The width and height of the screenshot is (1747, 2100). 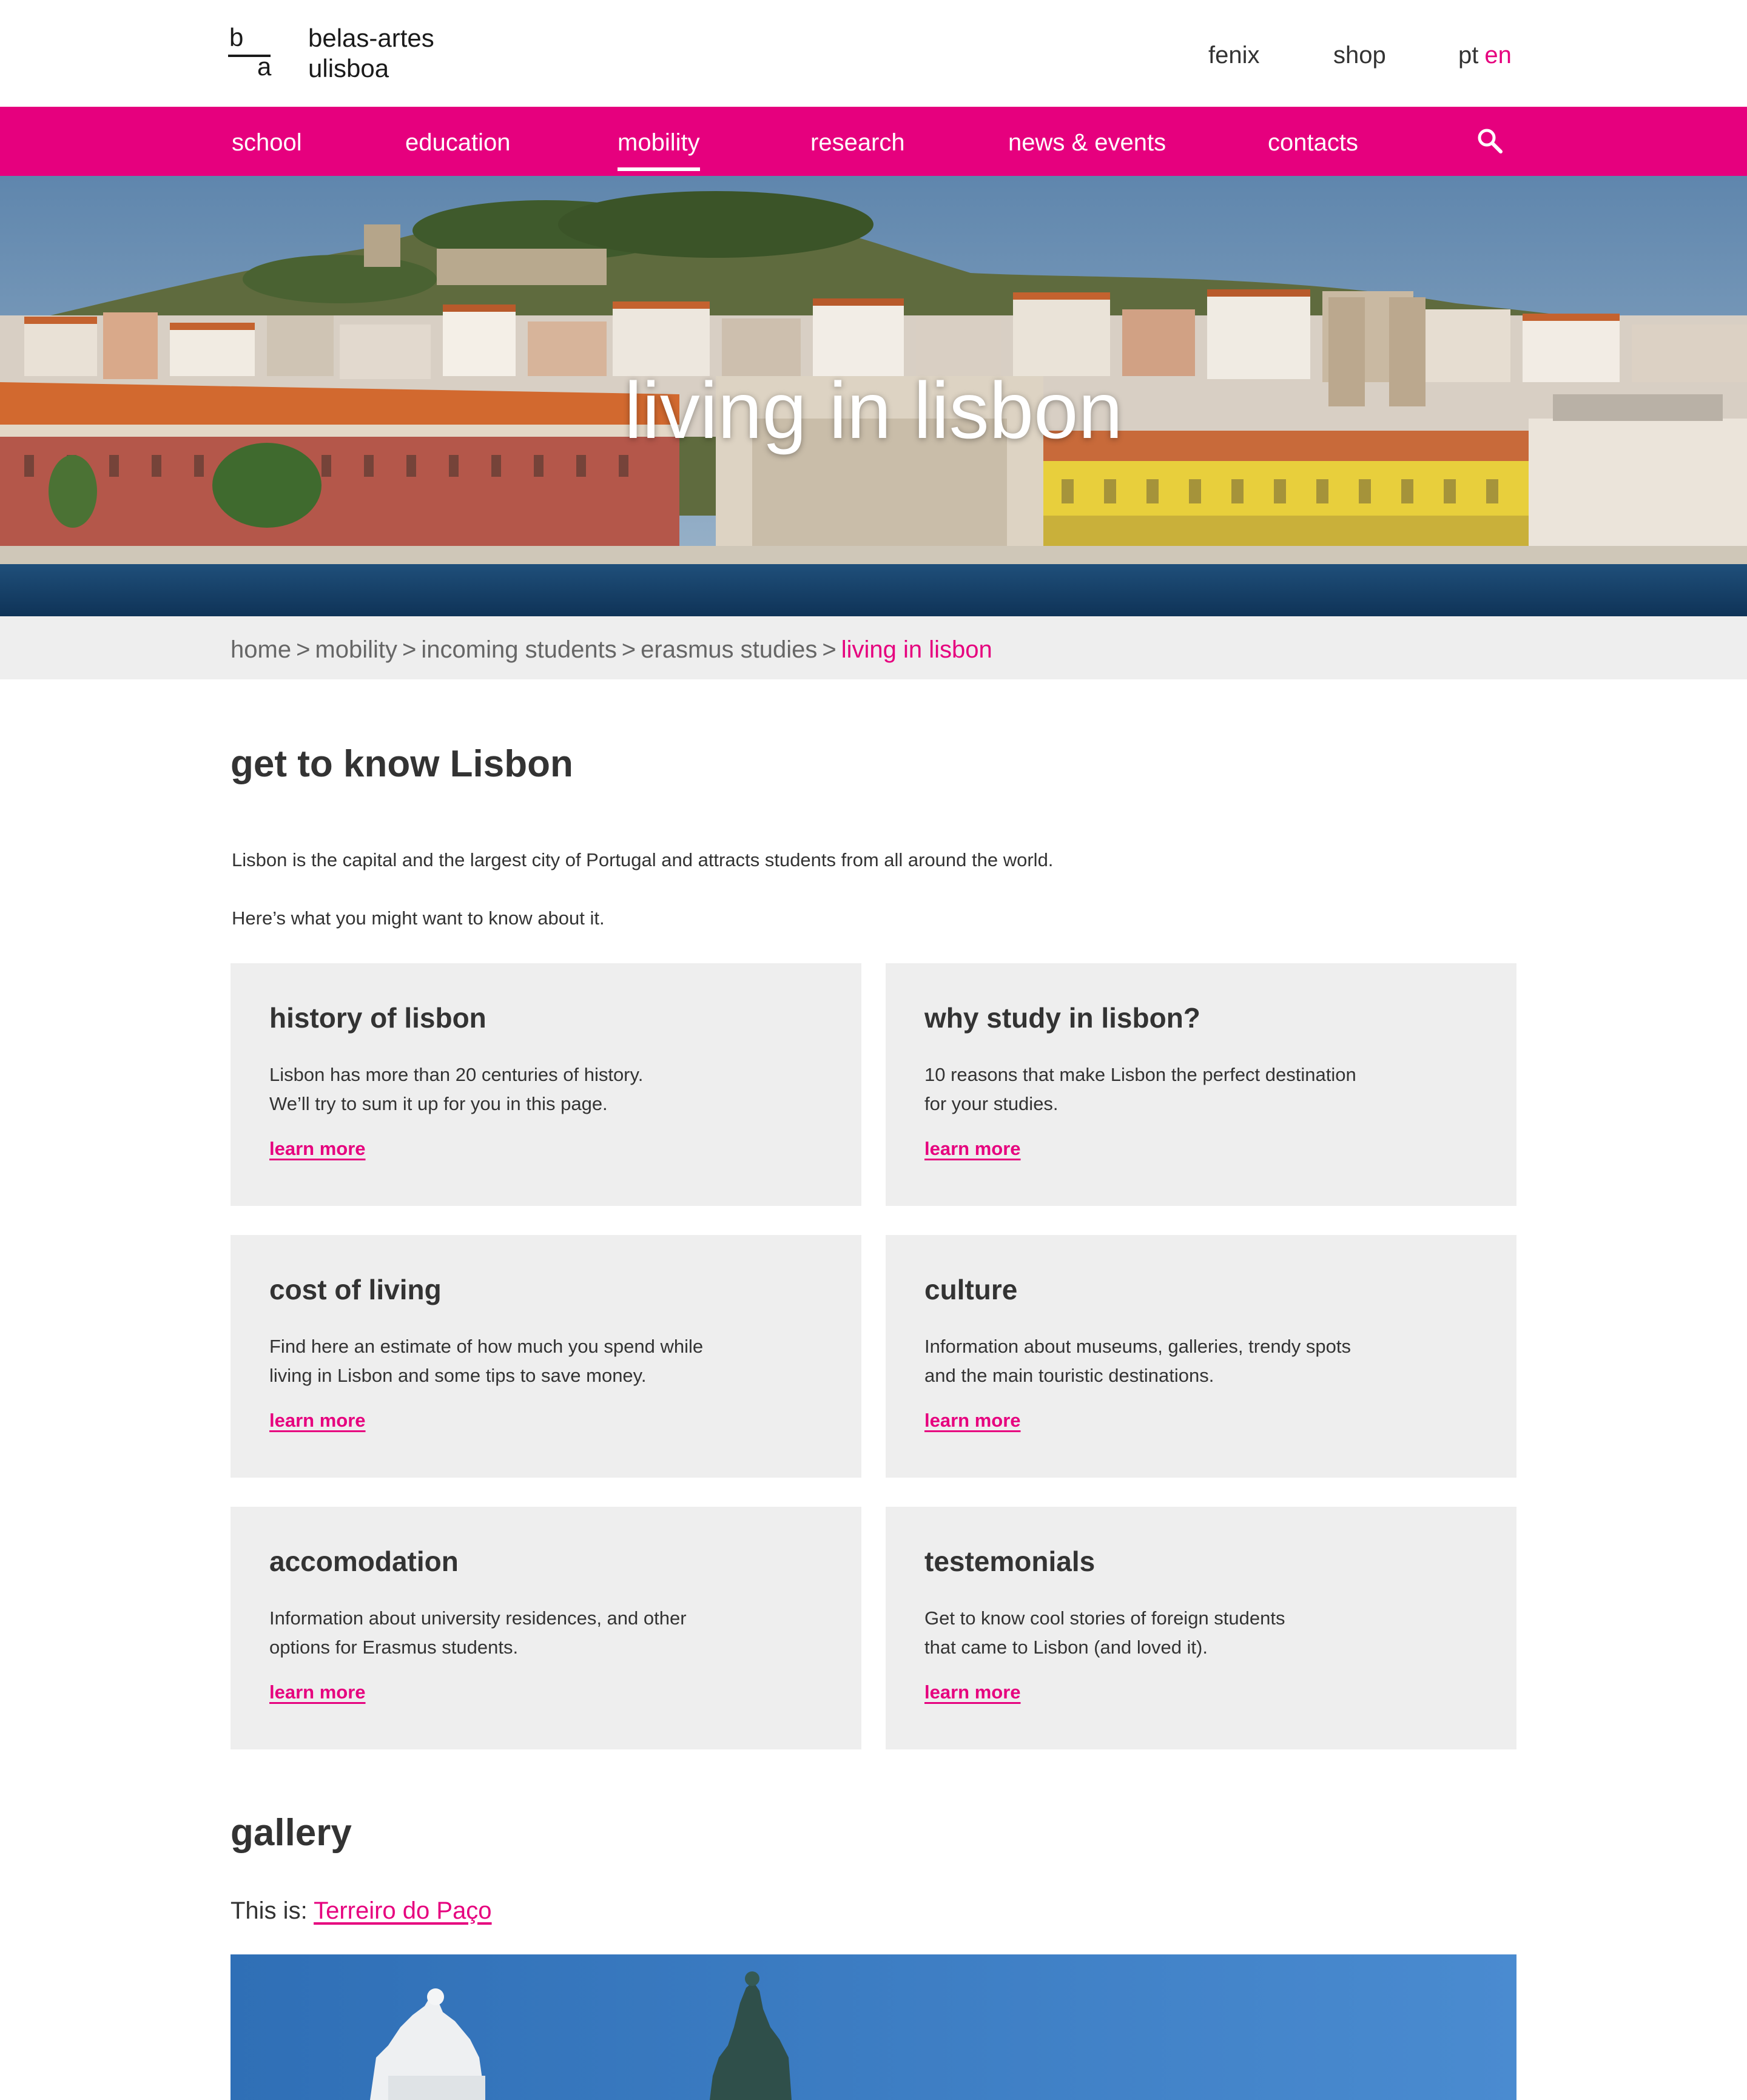 I want to click on nav-item-news-events: news & events, so click(x=1087, y=142).